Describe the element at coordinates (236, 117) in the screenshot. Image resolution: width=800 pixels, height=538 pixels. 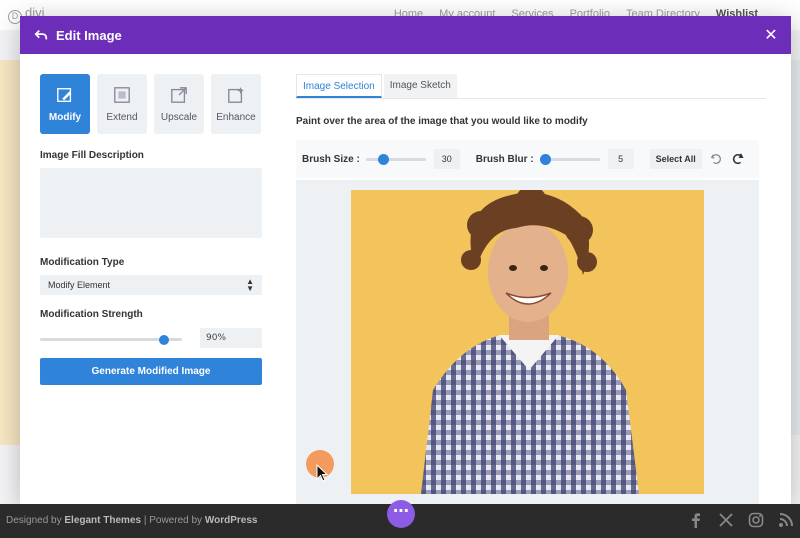
I see `mode-label-enhance: Enhance` at that location.